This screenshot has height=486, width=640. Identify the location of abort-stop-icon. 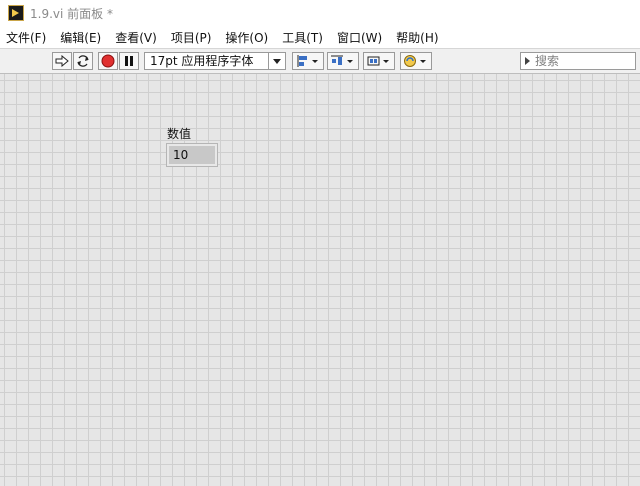
(108, 61).